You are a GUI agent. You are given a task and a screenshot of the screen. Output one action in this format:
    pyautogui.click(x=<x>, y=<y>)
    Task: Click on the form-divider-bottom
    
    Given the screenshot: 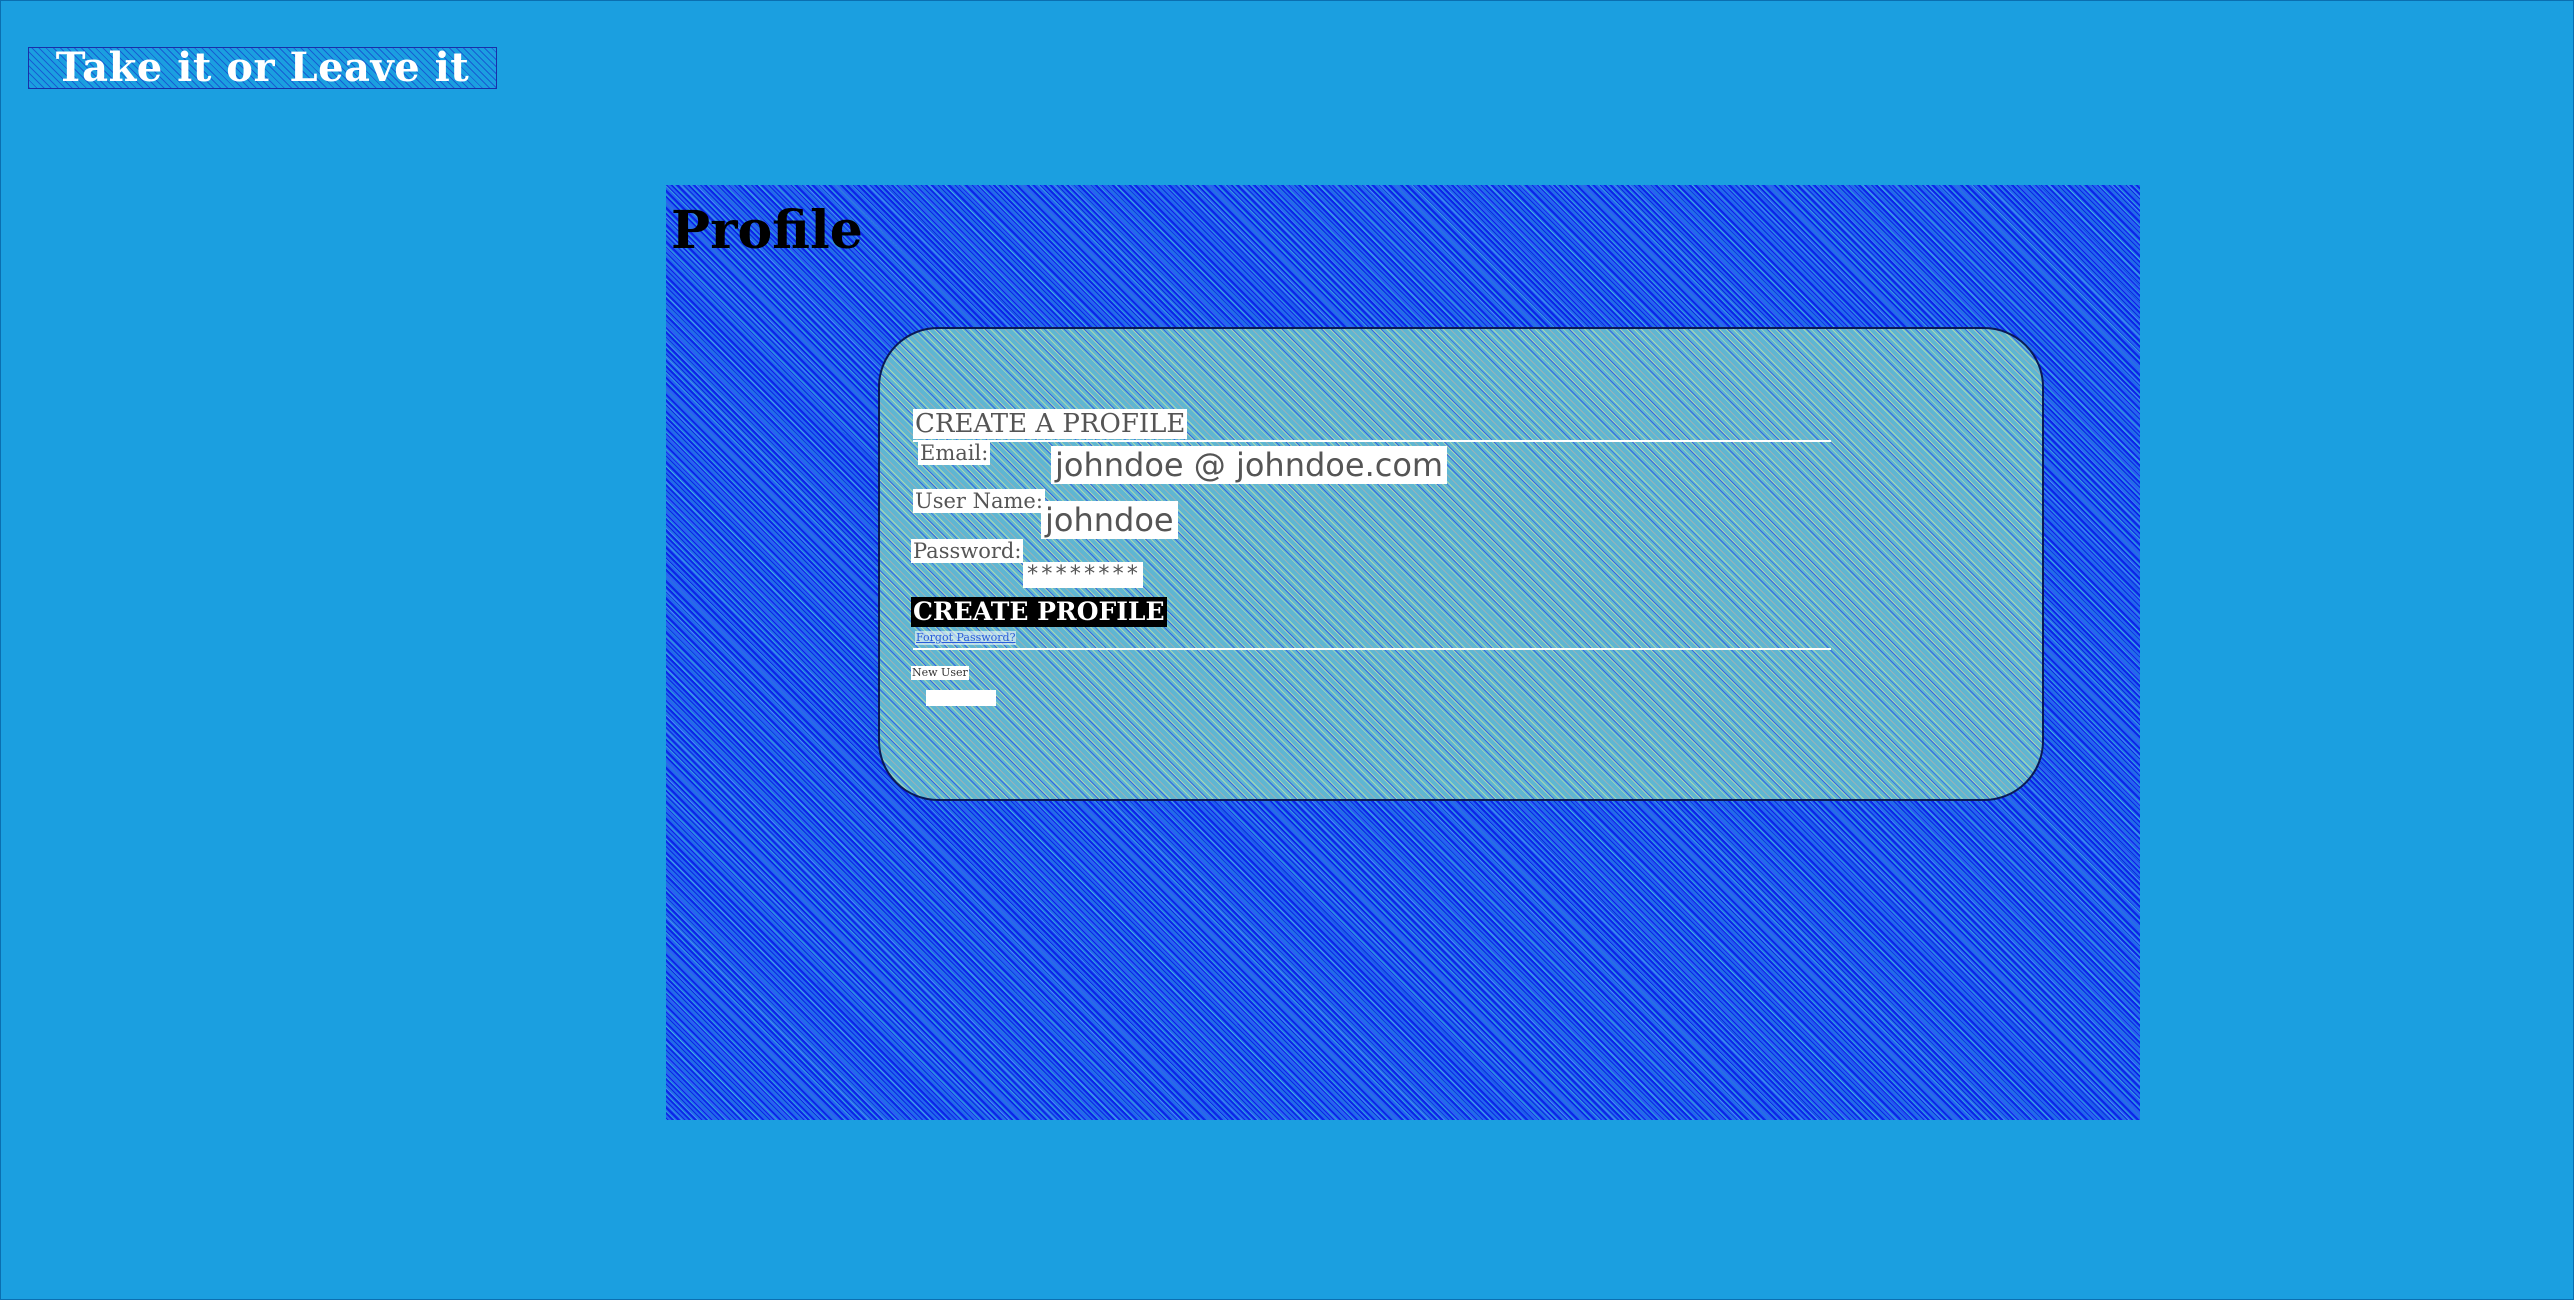 What is the action you would take?
    pyautogui.click(x=1372, y=649)
    